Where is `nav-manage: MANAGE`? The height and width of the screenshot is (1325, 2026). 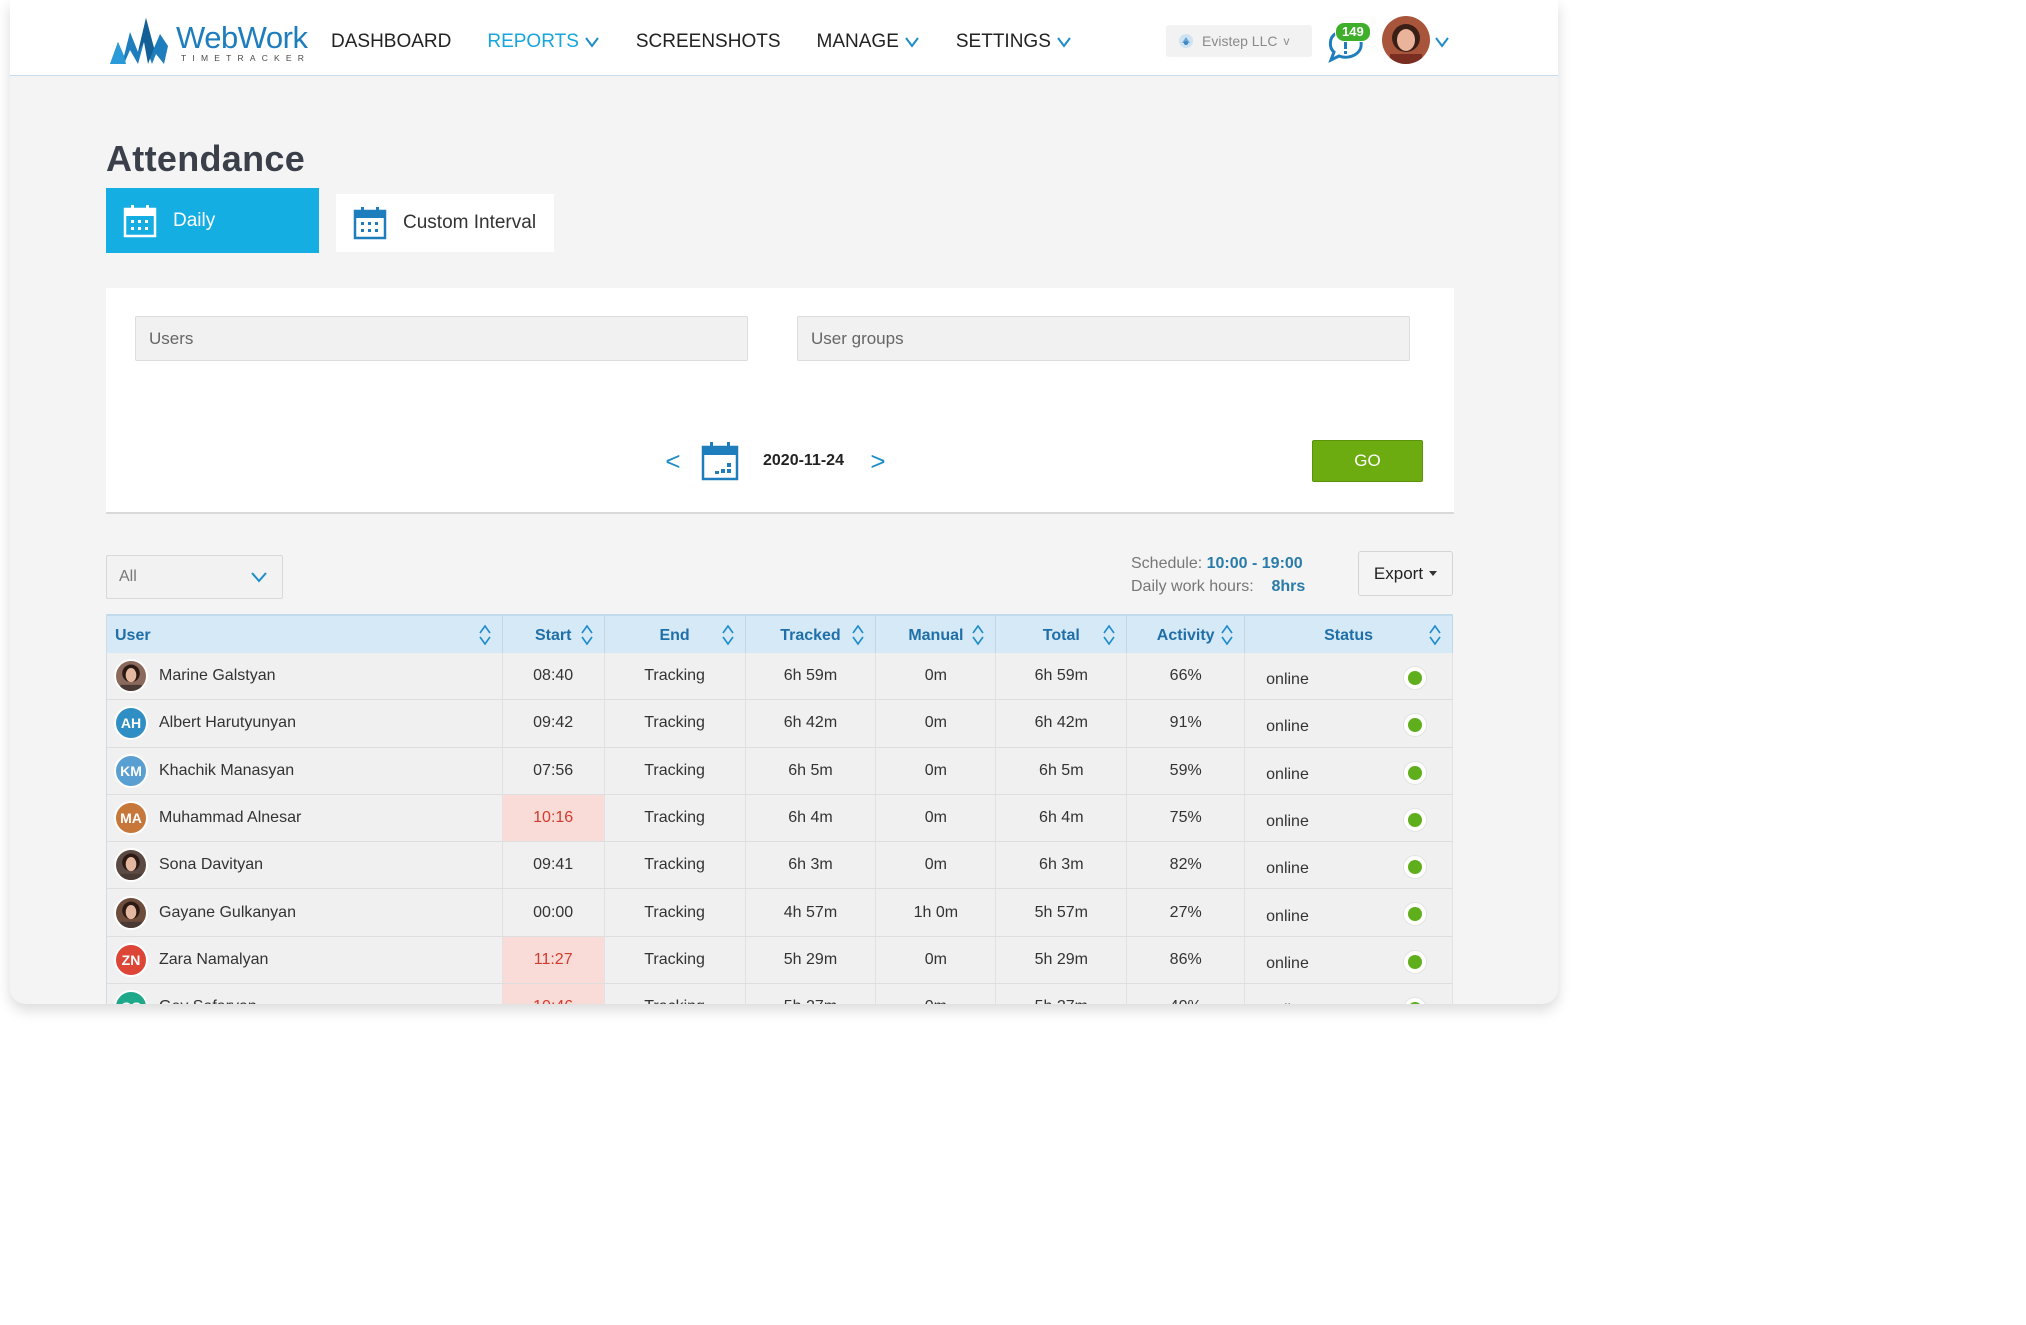
nav-manage: MANAGE is located at coordinates (868, 42).